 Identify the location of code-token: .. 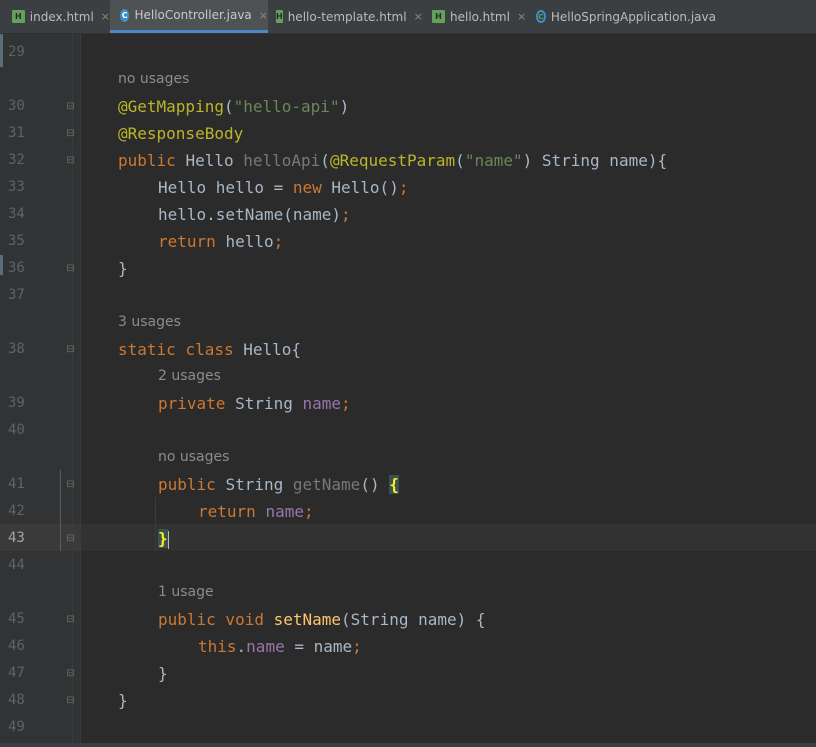
(241, 646).